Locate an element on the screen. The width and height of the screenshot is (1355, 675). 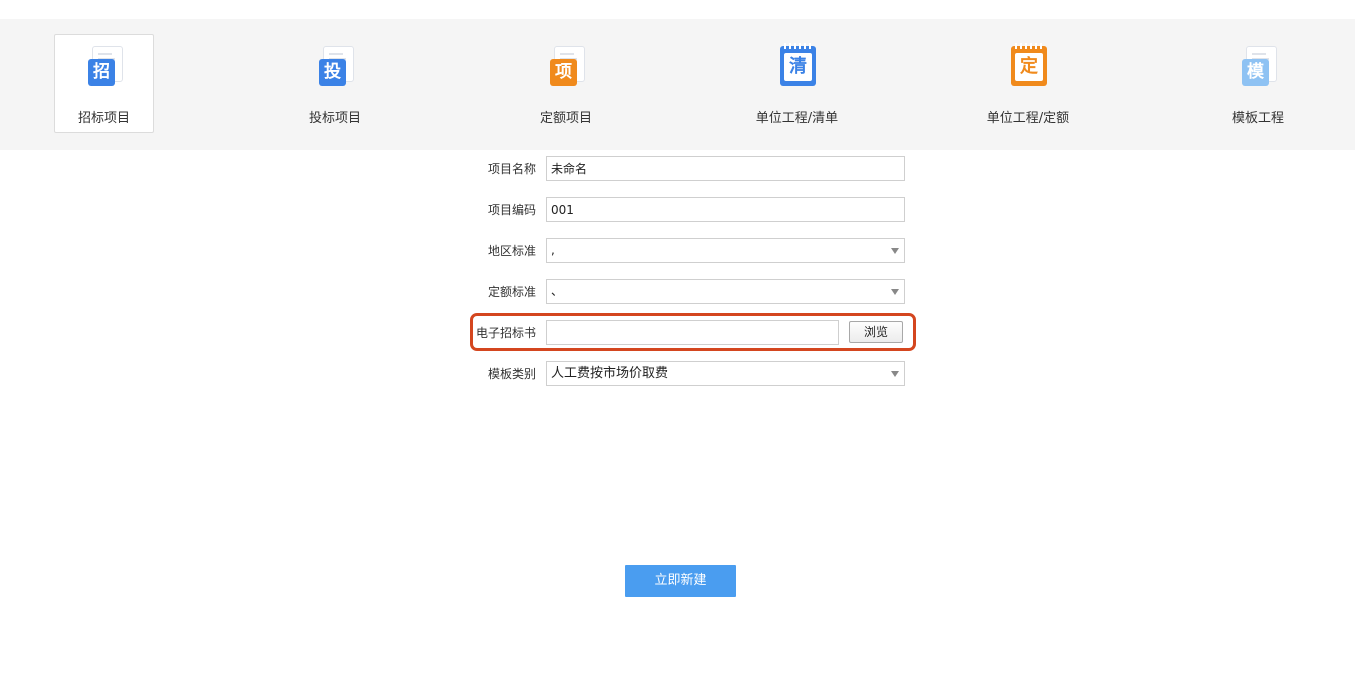
template-category-label: 模板类别 is located at coordinates (511, 374).